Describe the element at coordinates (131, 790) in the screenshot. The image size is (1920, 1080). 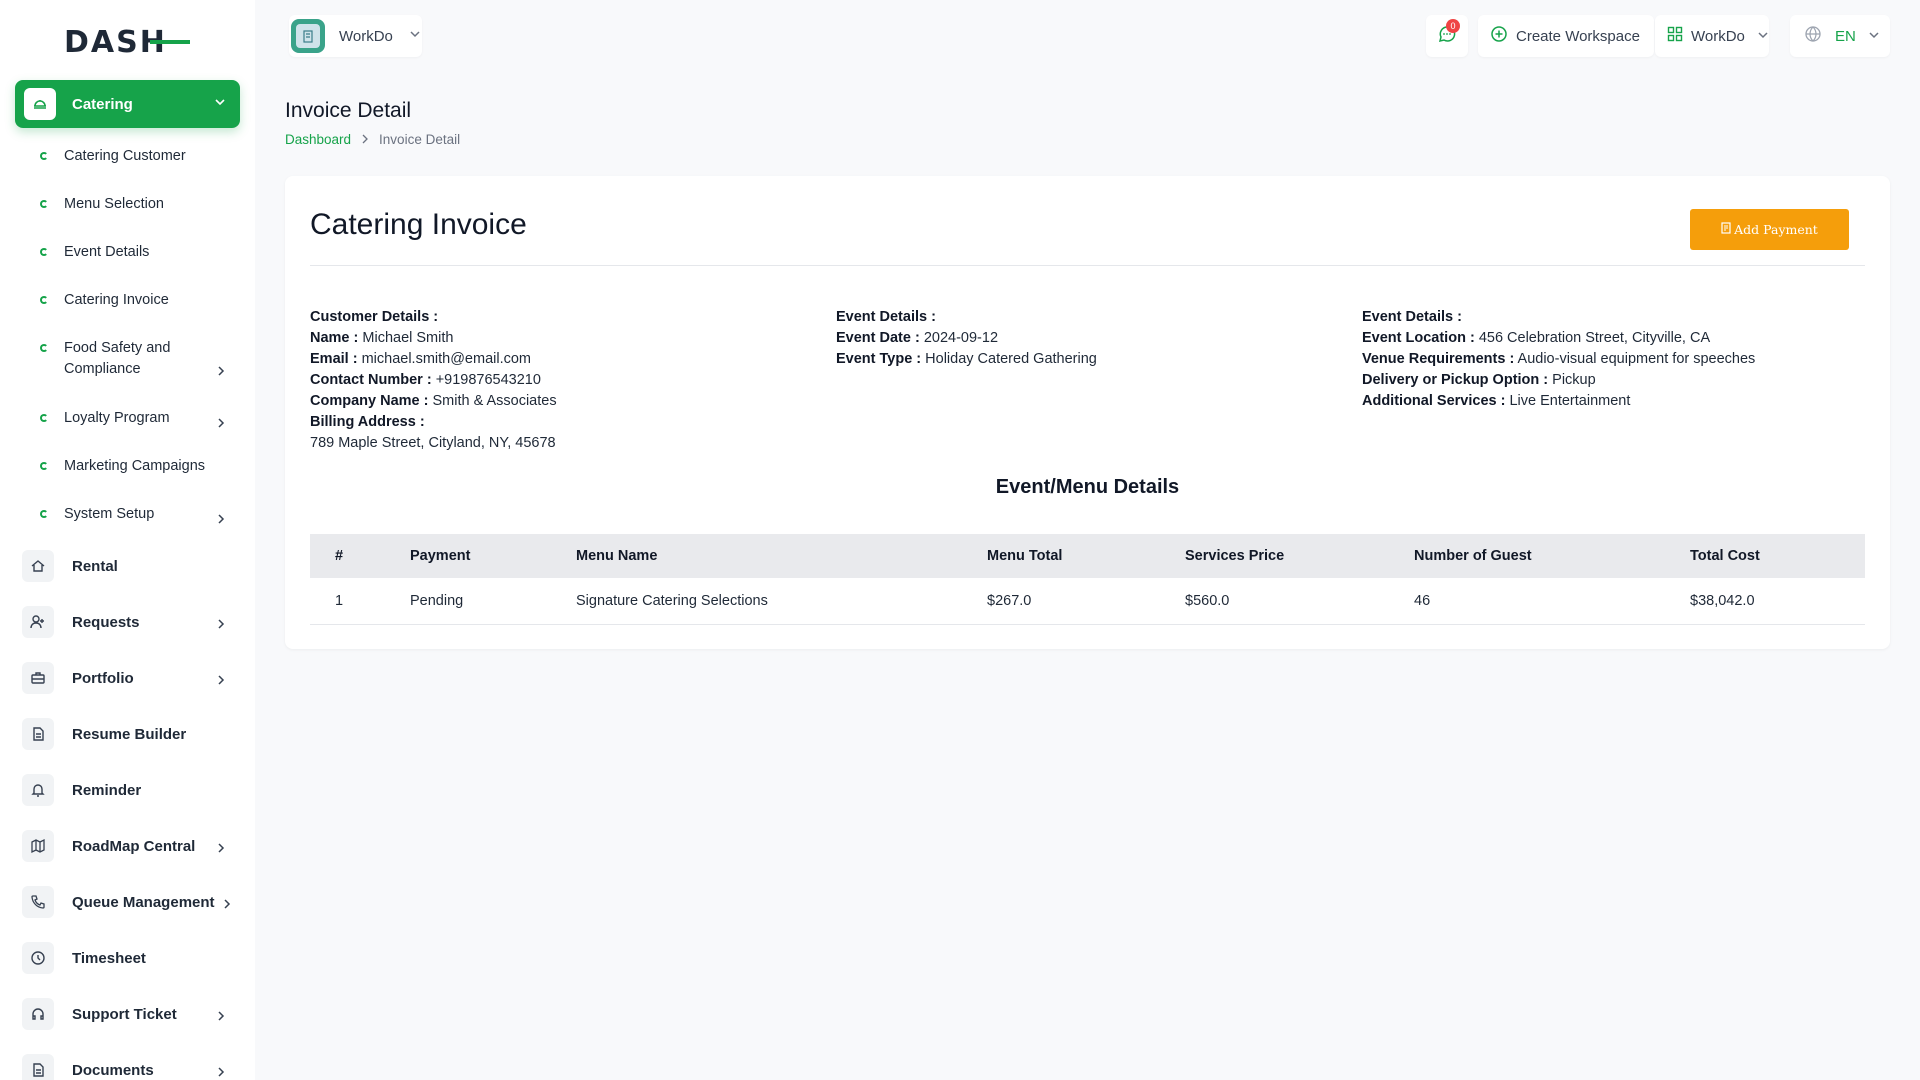
I see `sidebar-item-reminder: Reminder` at that location.